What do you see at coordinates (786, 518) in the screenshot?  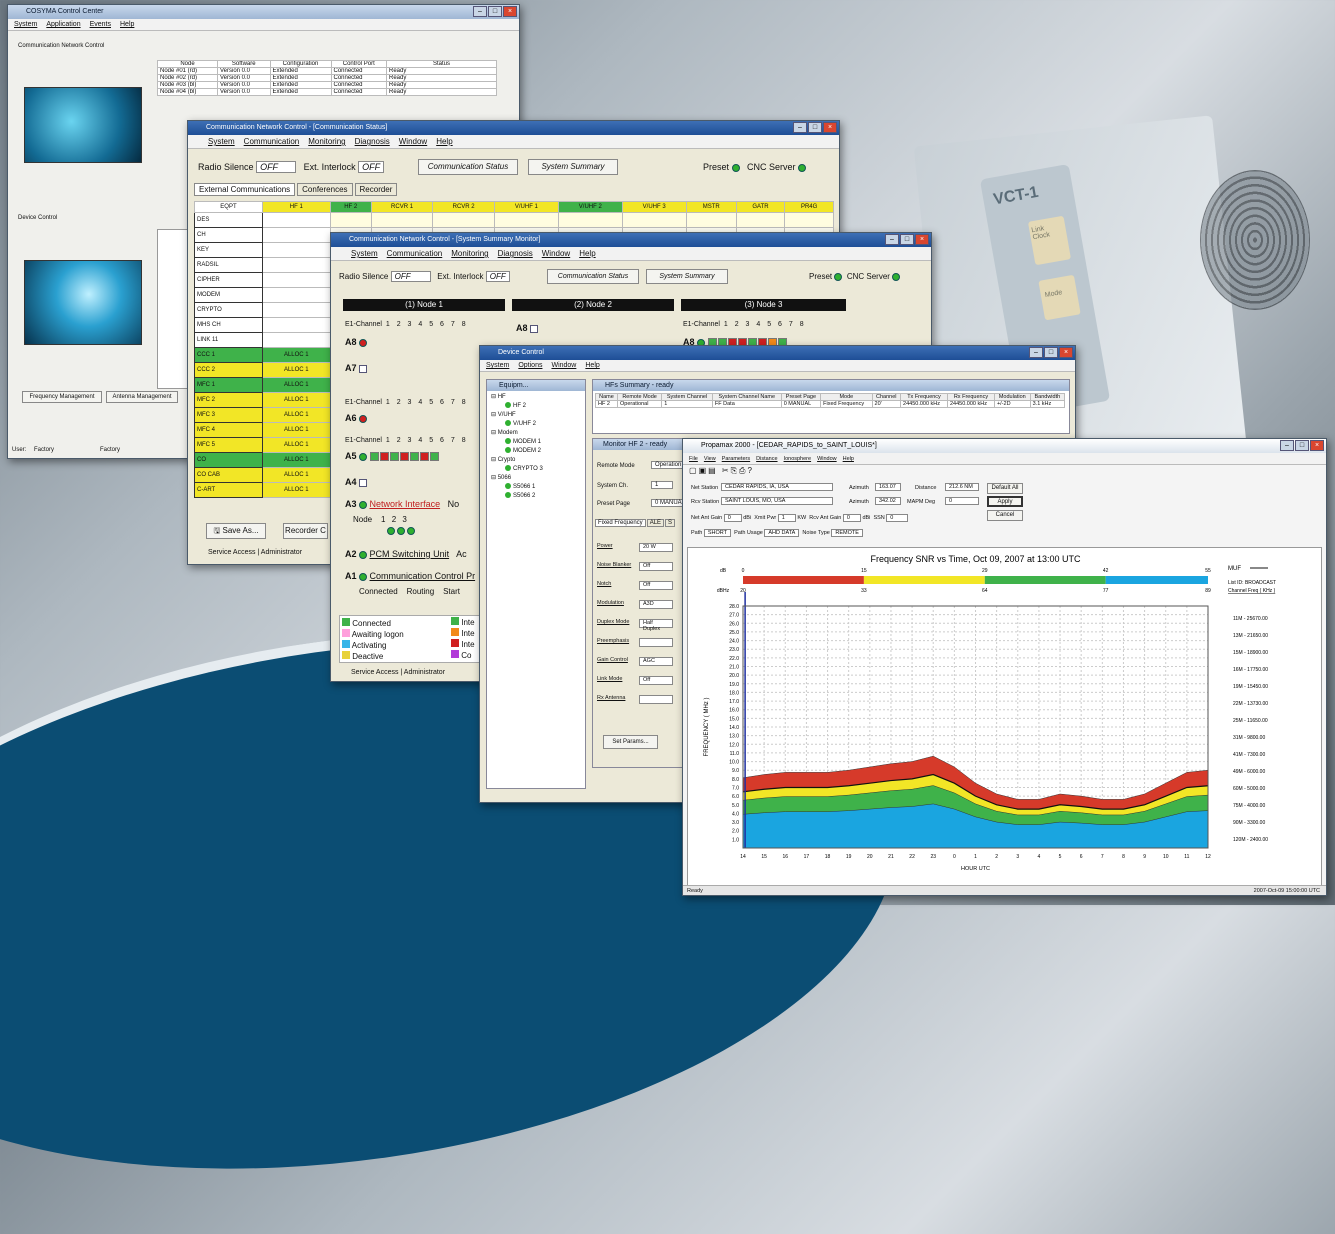 I see `xmit-field: 1` at bounding box center [786, 518].